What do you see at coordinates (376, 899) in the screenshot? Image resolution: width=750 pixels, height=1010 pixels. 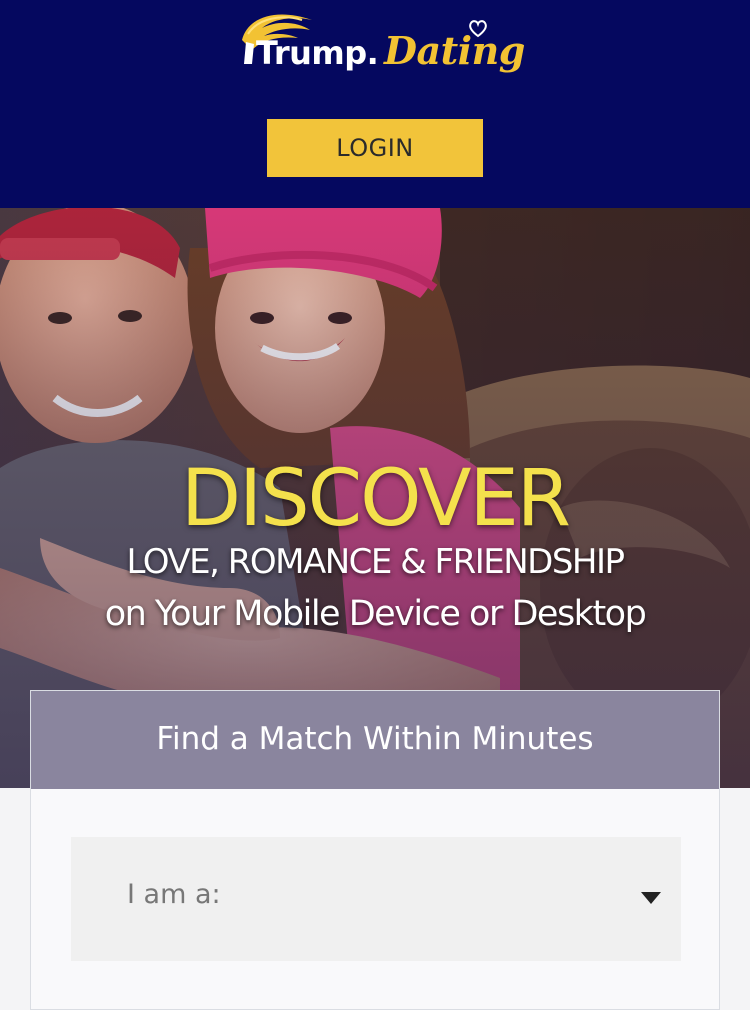 I see `gender-select: I am a:` at bounding box center [376, 899].